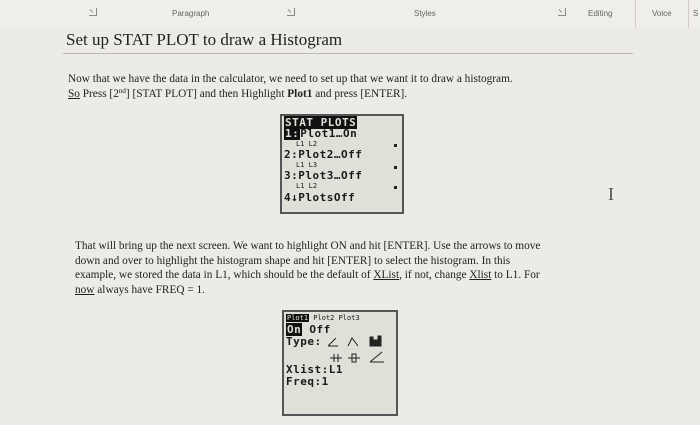  Describe the element at coordinates (204, 39) in the screenshot. I see `page-title: Set up STAT PLOT to draw a Histogram` at that location.